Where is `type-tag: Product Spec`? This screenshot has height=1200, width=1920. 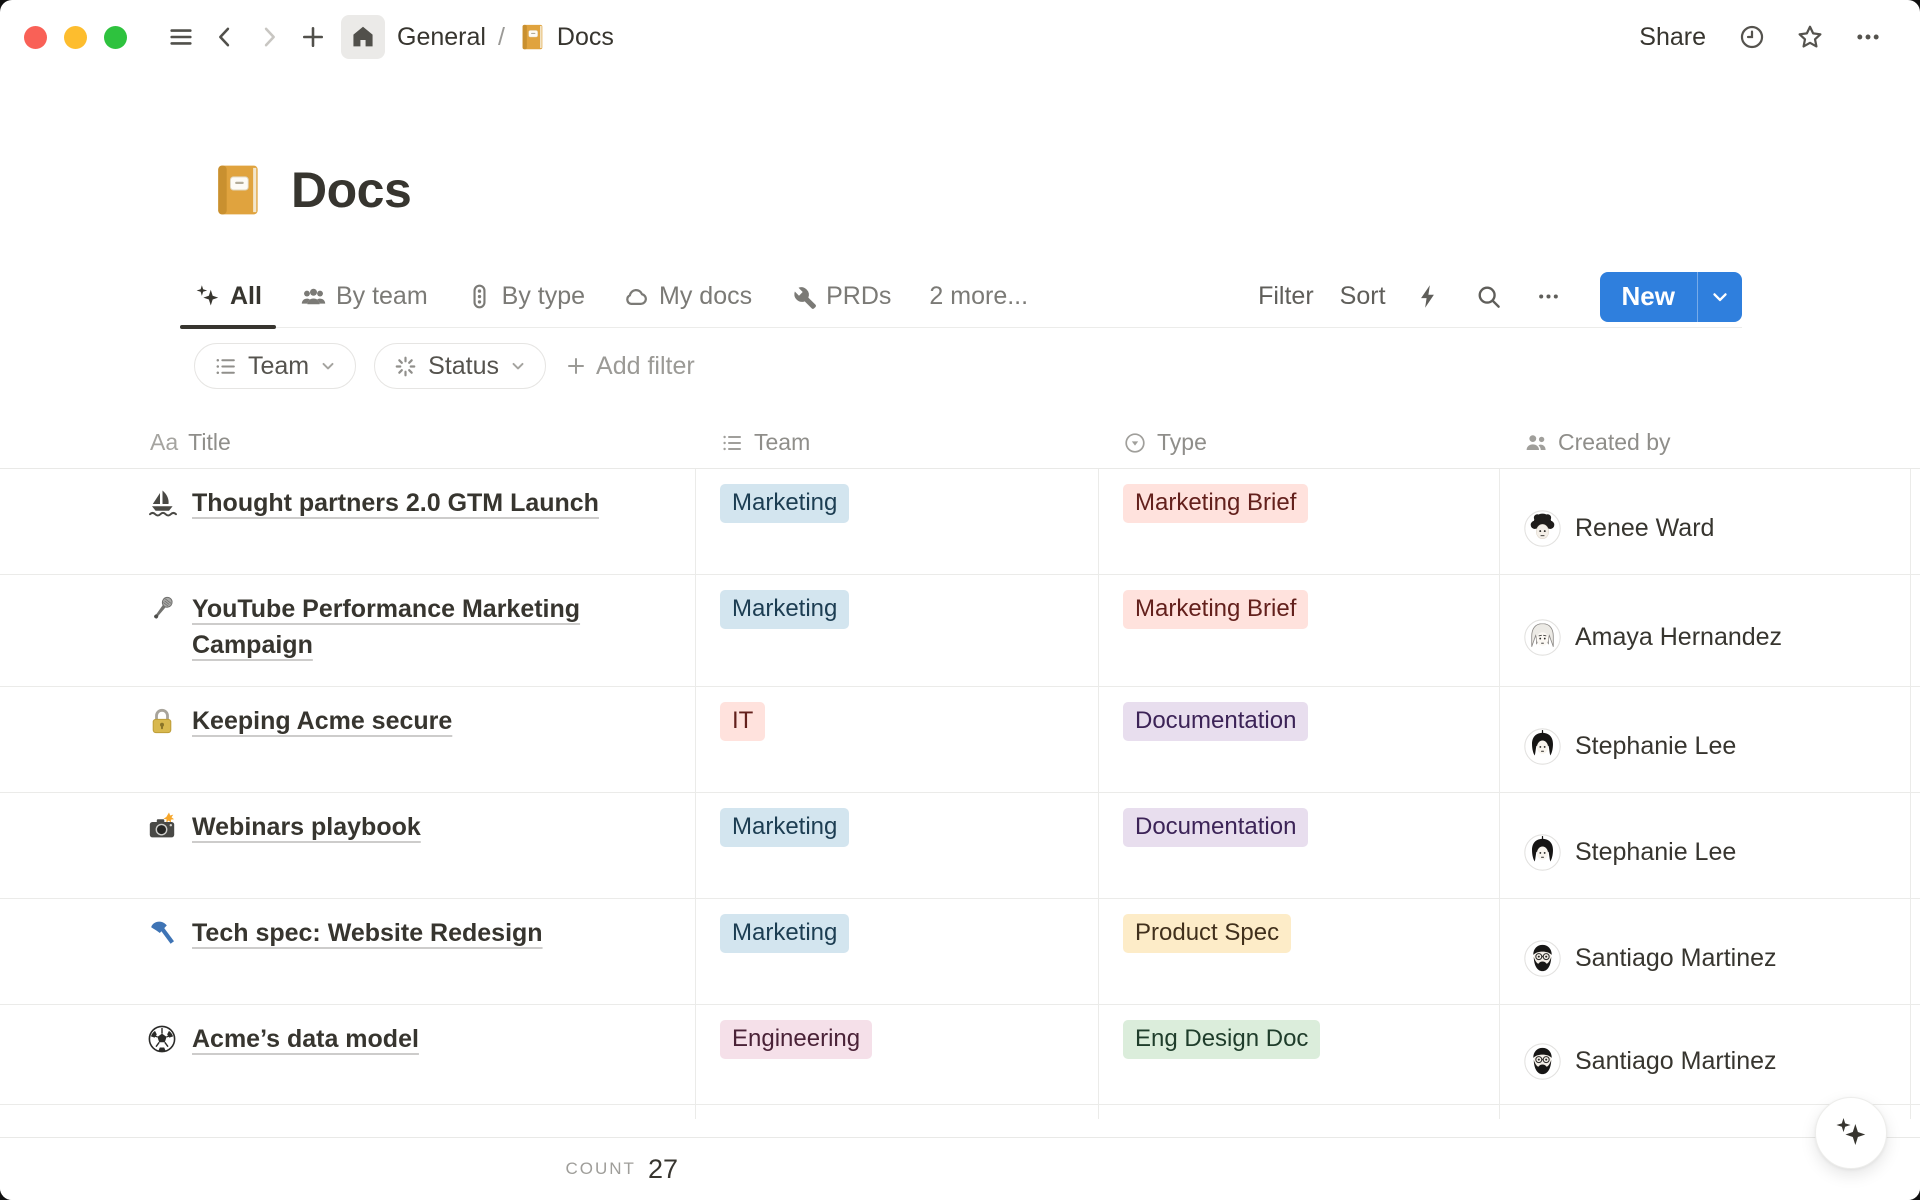 type-tag: Product Spec is located at coordinates (1207, 933).